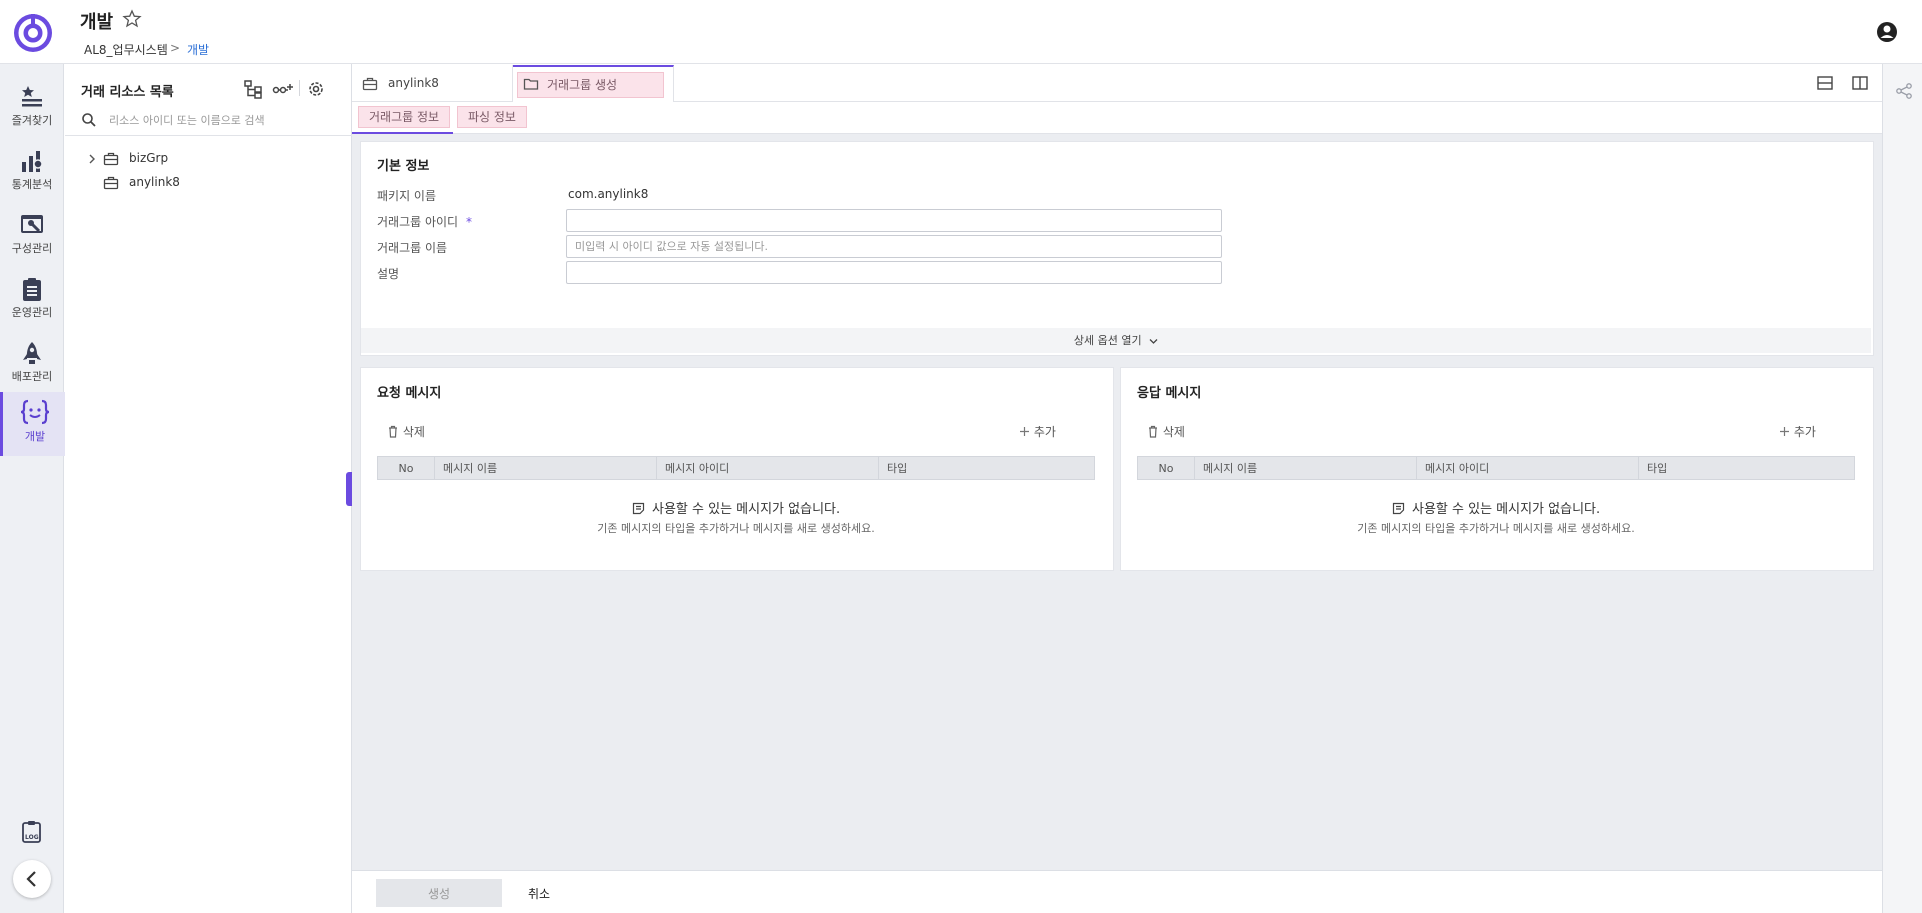 This screenshot has height=913, width=1922. I want to click on resource-panel-title: 거래 리소스 목록, so click(127, 92).